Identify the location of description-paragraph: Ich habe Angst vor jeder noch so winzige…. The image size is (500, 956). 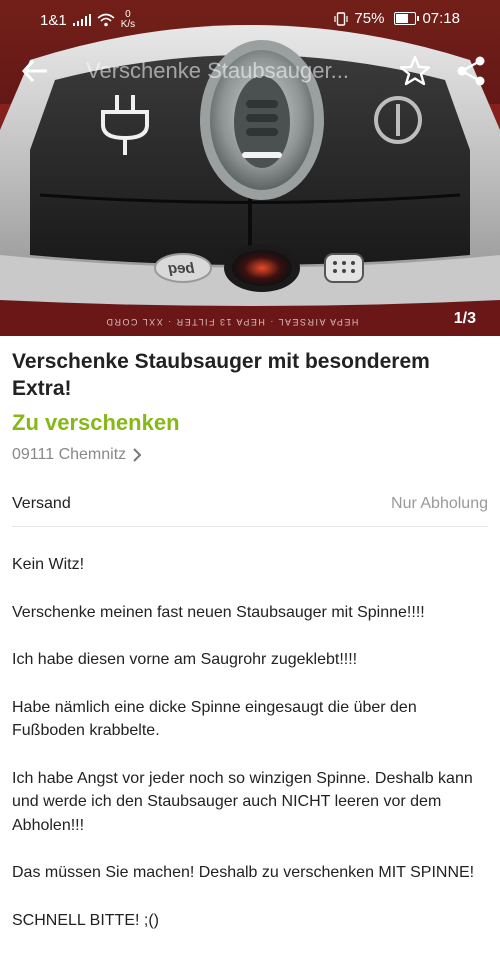
(242, 801).